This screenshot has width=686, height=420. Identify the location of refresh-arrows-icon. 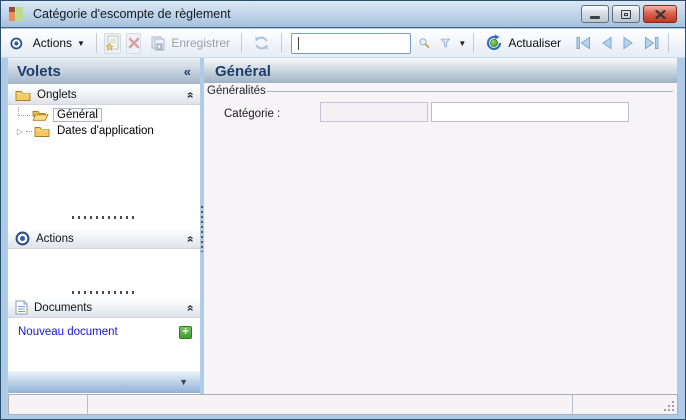
(261, 43).